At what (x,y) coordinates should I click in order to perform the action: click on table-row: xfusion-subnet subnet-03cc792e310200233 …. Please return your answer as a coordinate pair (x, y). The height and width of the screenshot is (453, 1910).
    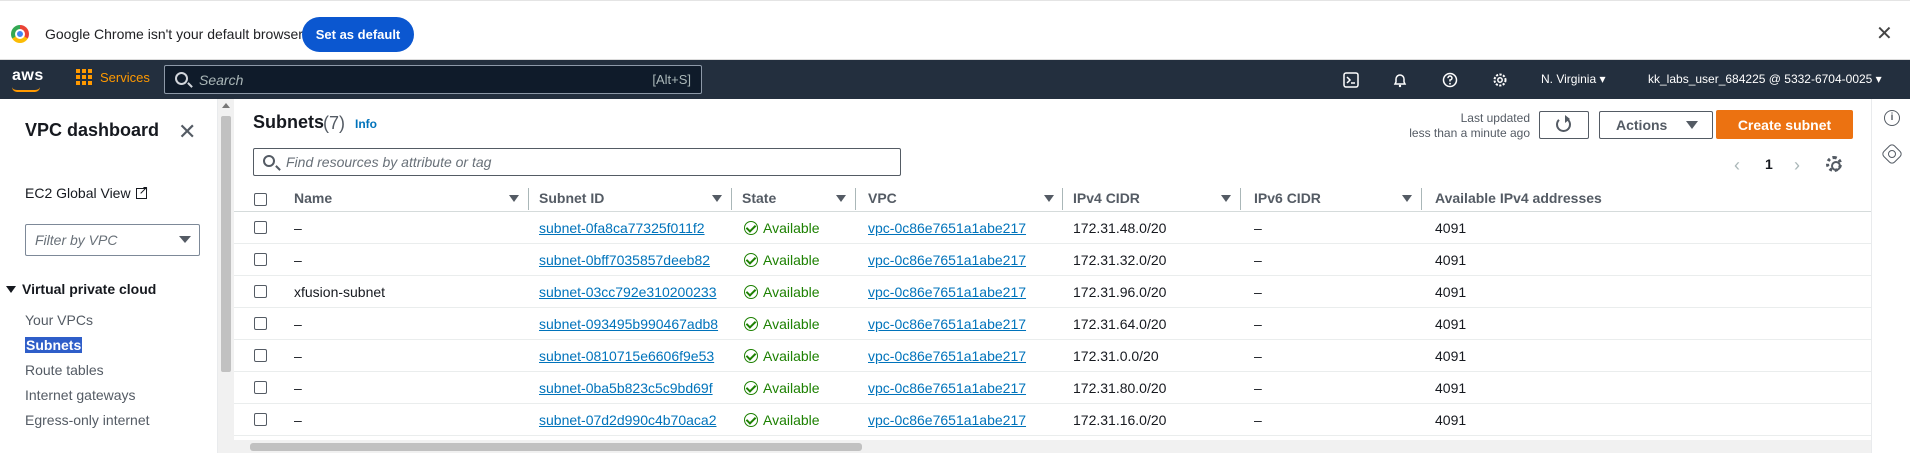
    Looking at the image, I should click on (1052, 292).